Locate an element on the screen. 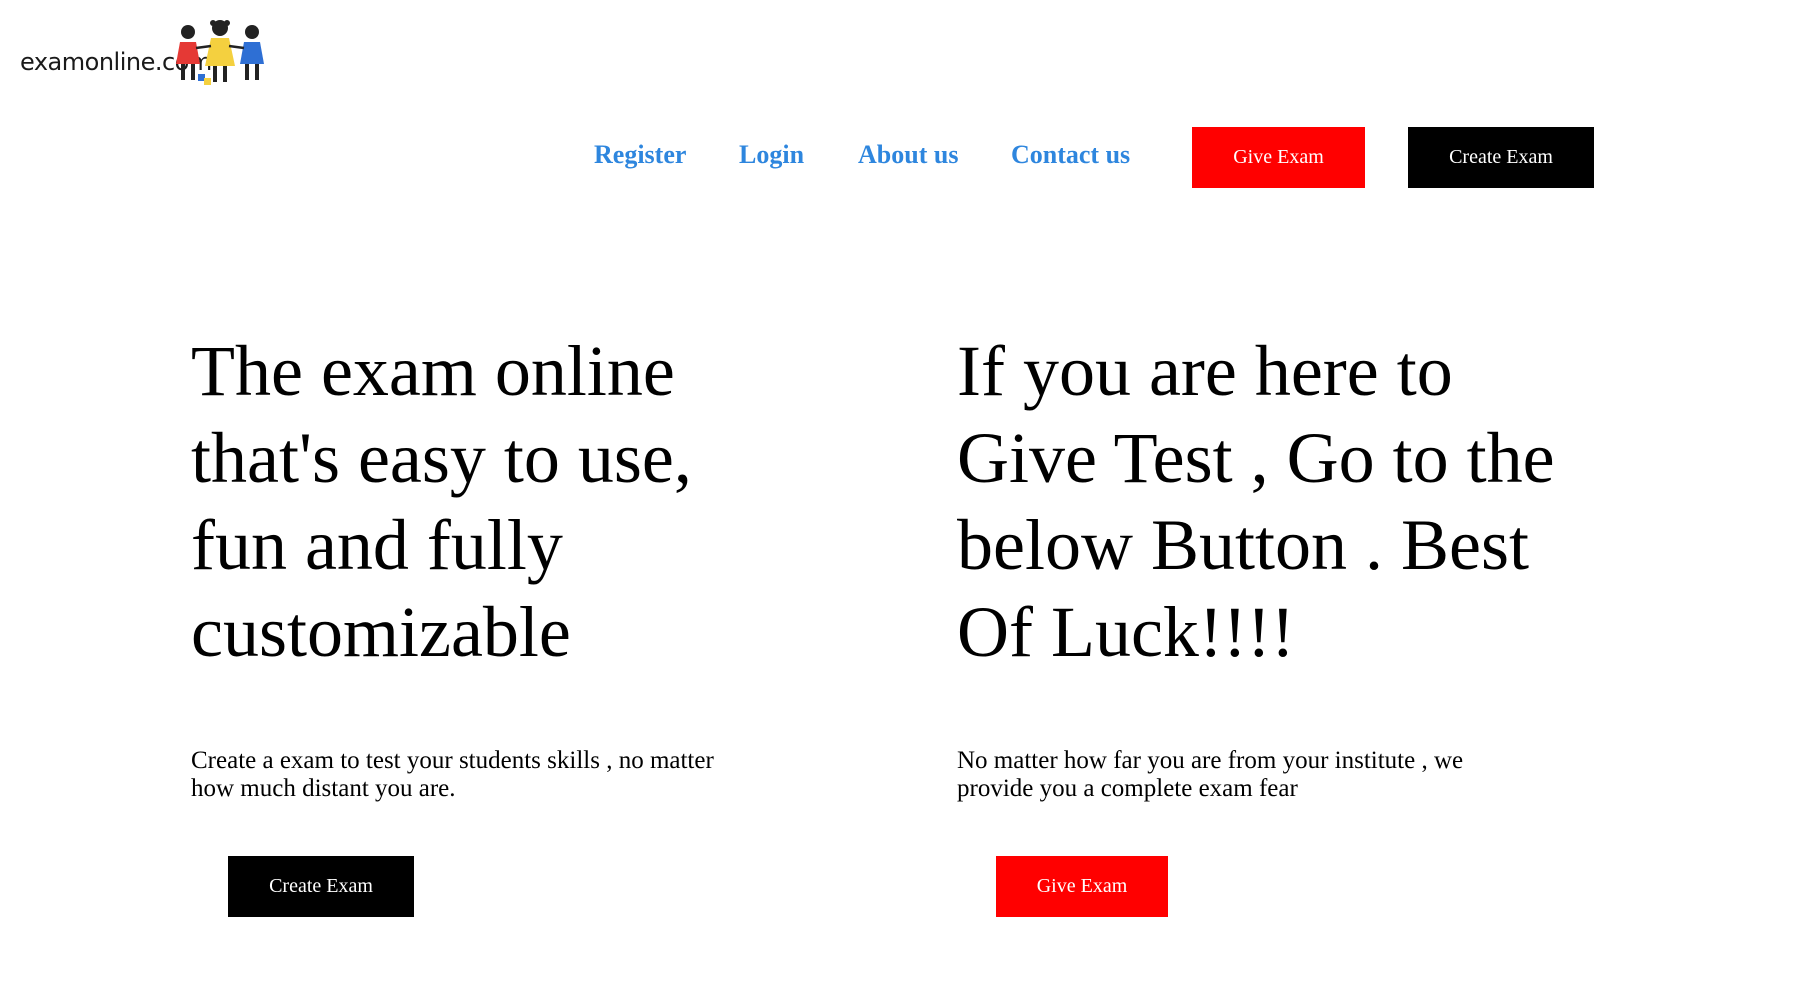 The image size is (1807, 991). nav-create-exam-button: Create Exam is located at coordinates (1501, 157).